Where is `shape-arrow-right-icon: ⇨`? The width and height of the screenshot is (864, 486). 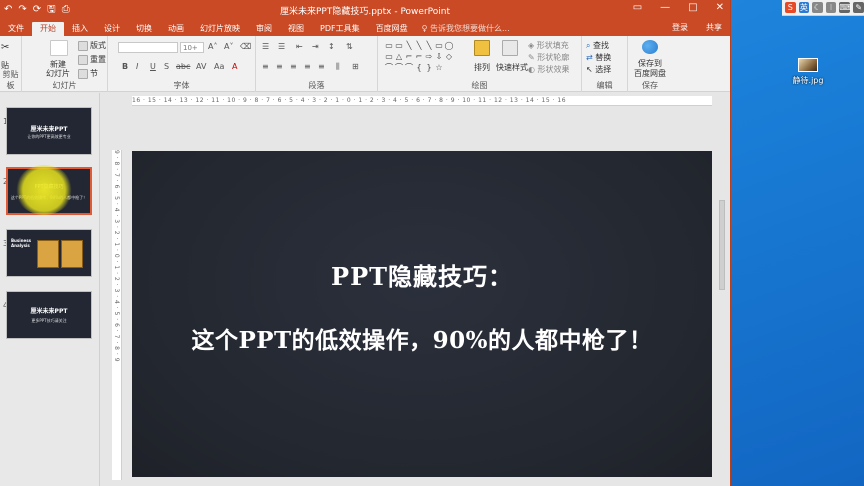
shape-arrow-right-icon: ⇨ is located at coordinates (429, 56).